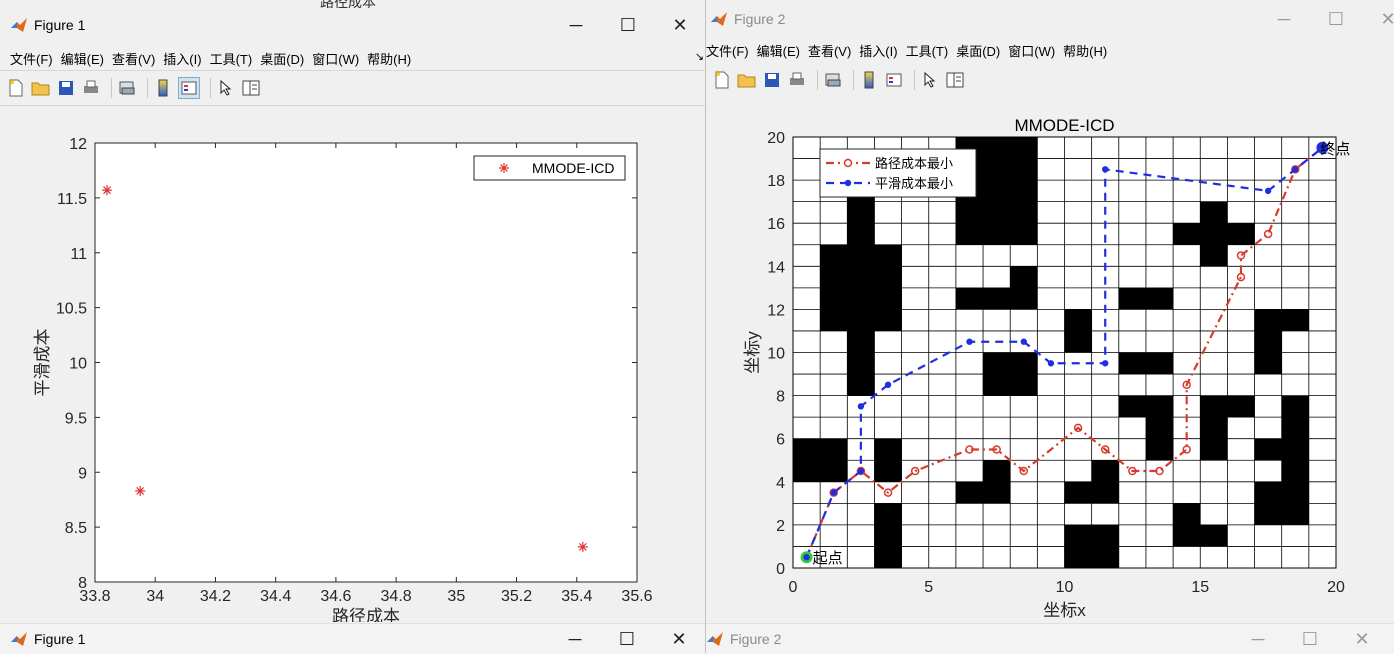 The image size is (1394, 654). What do you see at coordinates (352, 638) in the screenshot?
I see `figure1-bottom-window: Figure 1 ─ ☐ ✕` at bounding box center [352, 638].